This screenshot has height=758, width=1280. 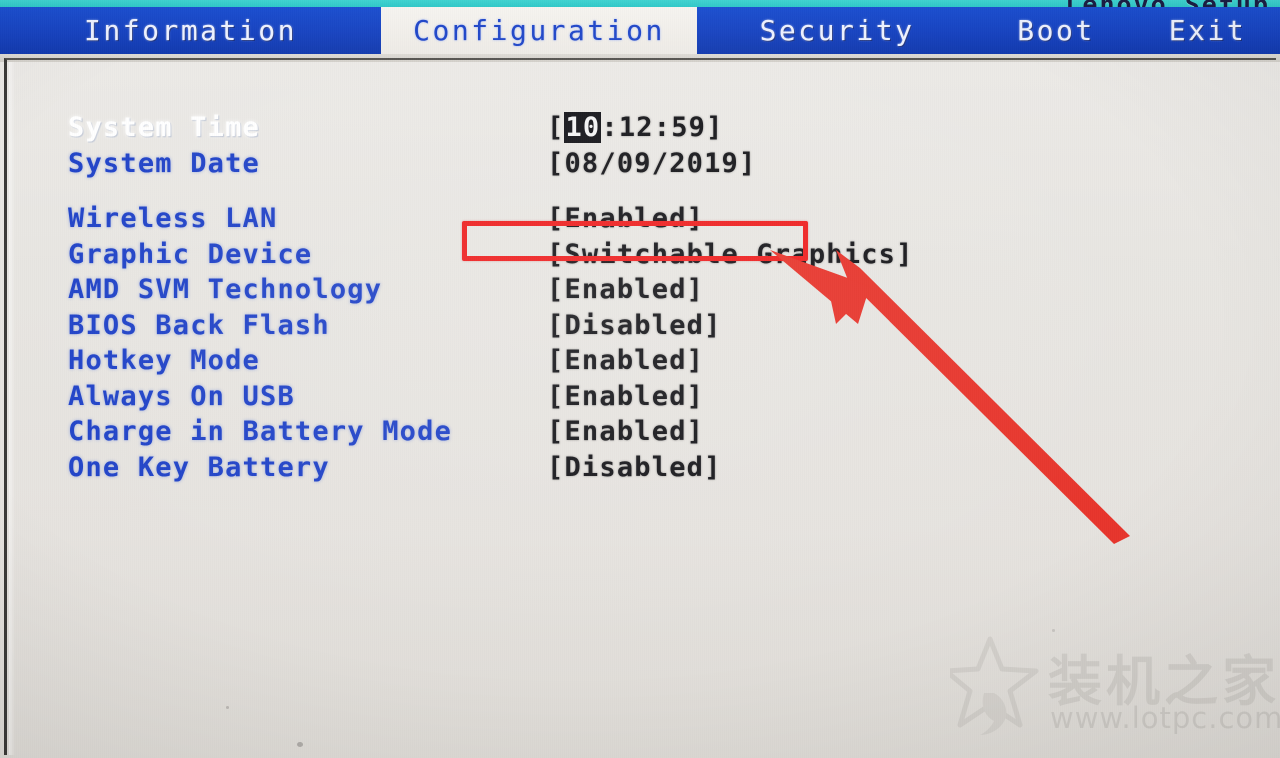 I want to click on setting-row: Hotkey Mode [Enabled], so click(x=640, y=362).